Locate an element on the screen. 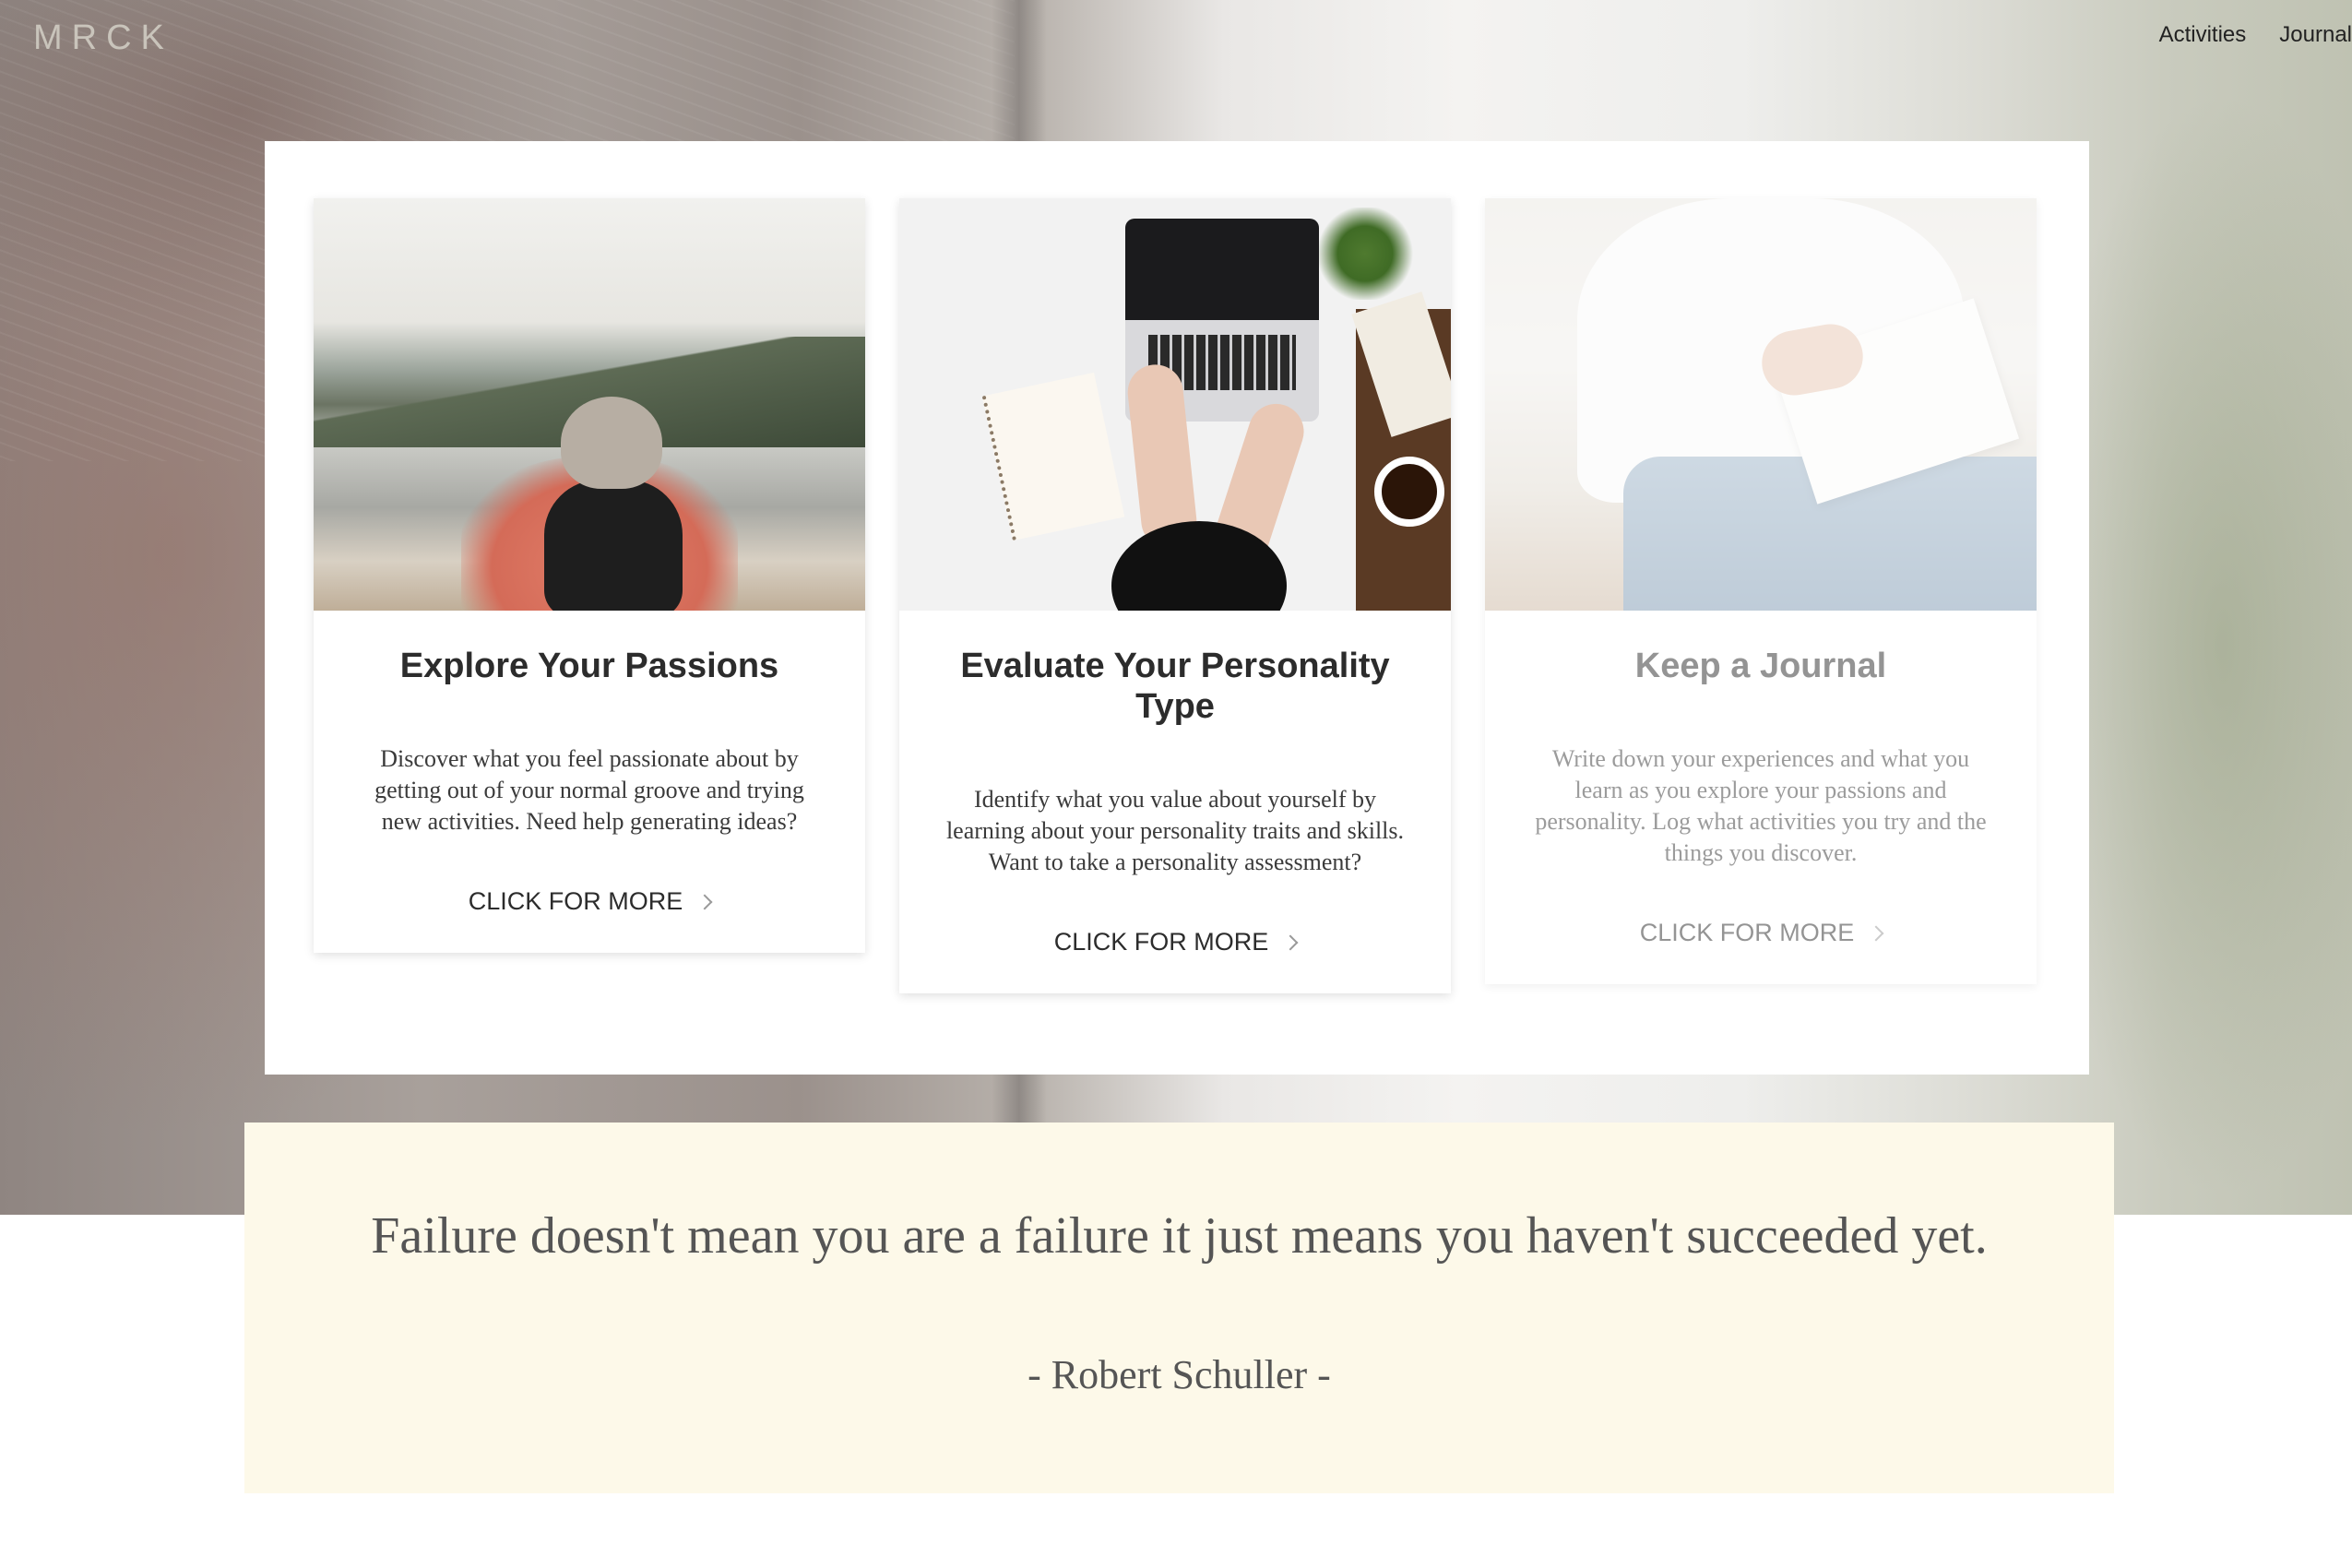  top-nav: Activities Journal is located at coordinates (2255, 35).